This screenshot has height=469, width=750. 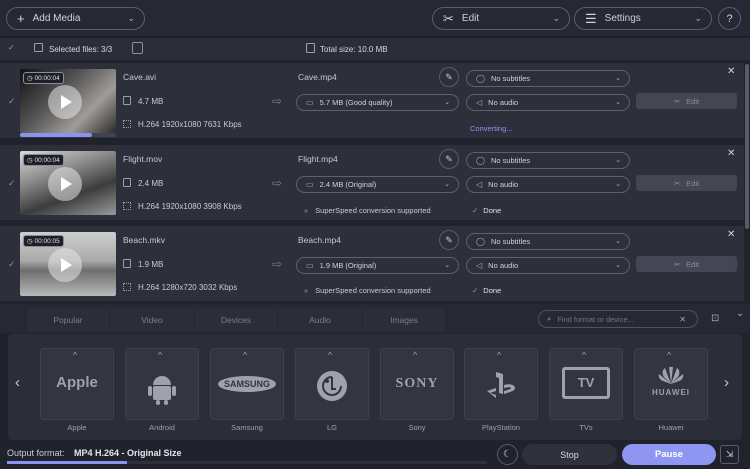 I want to click on device-label-sony: Sony, so click(x=417, y=427).